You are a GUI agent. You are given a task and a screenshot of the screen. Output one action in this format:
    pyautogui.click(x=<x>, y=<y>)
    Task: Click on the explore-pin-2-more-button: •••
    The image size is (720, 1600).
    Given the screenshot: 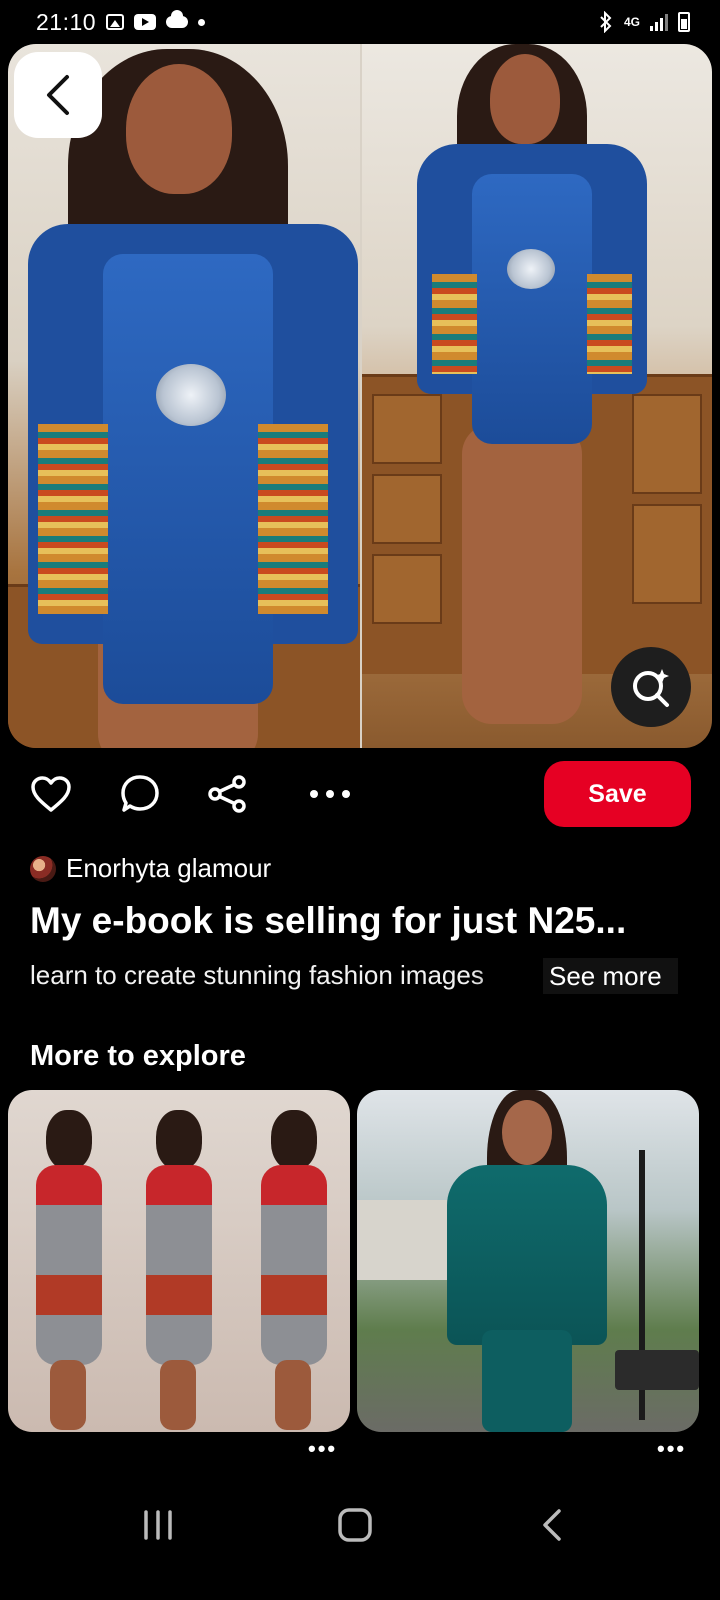 What is the action you would take?
    pyautogui.click(x=671, y=1449)
    